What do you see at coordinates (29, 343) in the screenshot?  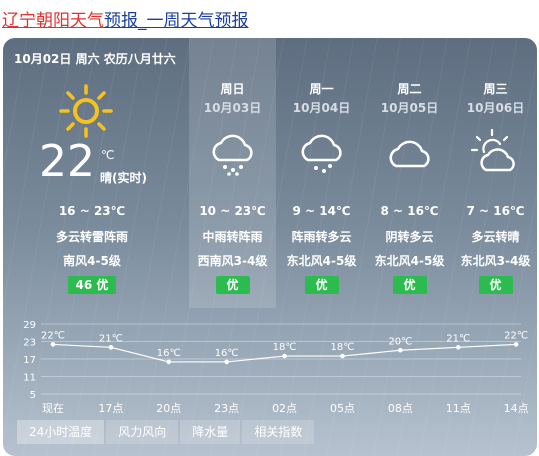 I see `y-tick-label: 23` at bounding box center [29, 343].